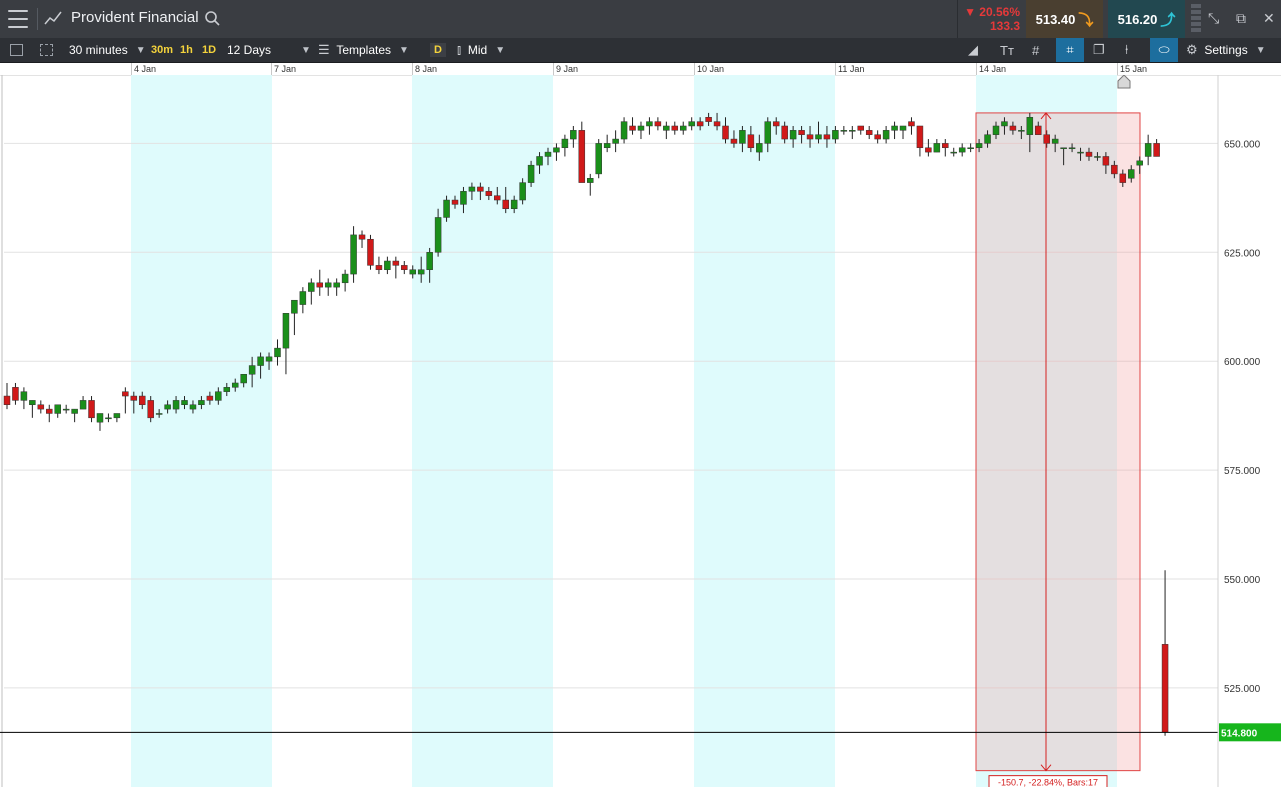 The image size is (1281, 787). Describe the element at coordinates (186, 50) in the screenshot. I see `quick-1h: 1h` at that location.